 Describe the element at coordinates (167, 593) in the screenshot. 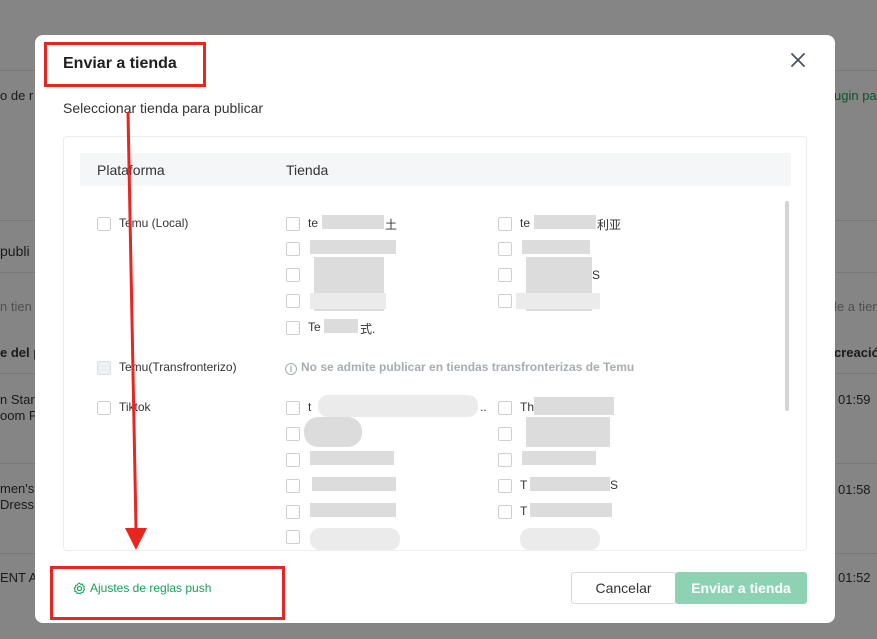

I see `annotation-footer-box` at that location.